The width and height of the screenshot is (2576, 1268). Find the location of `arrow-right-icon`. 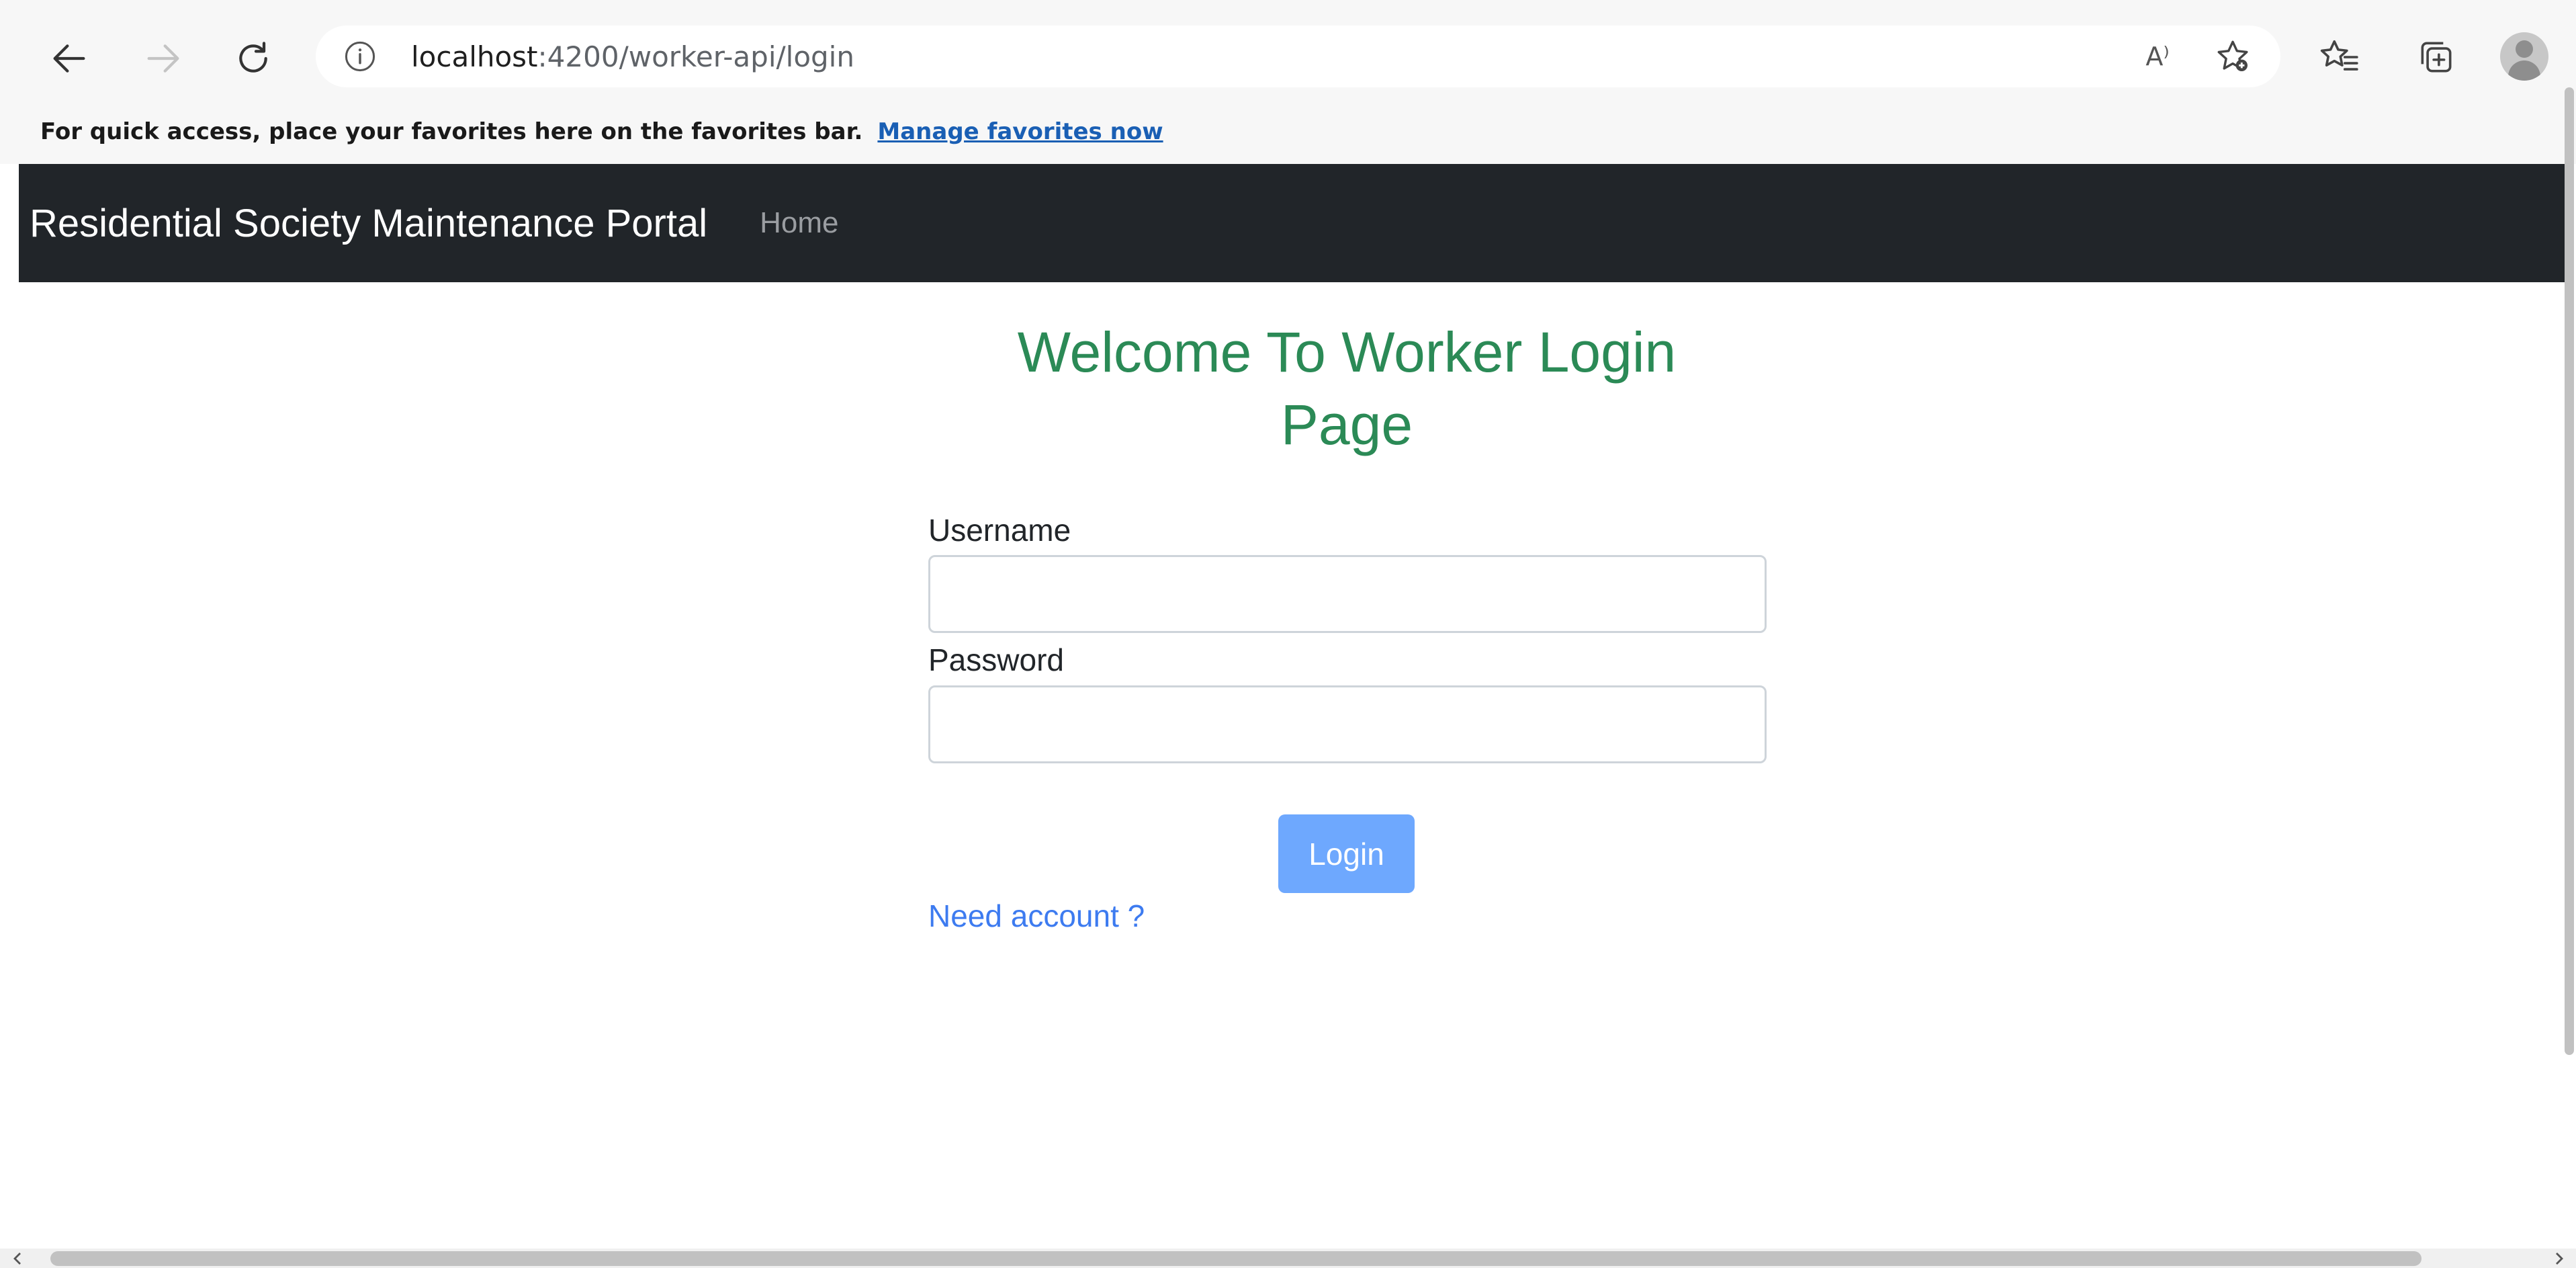

arrow-right-icon is located at coordinates (163, 59).